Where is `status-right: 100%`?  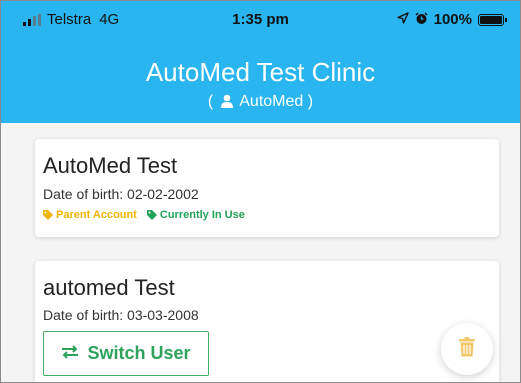
status-right: 100% is located at coordinates (451, 19).